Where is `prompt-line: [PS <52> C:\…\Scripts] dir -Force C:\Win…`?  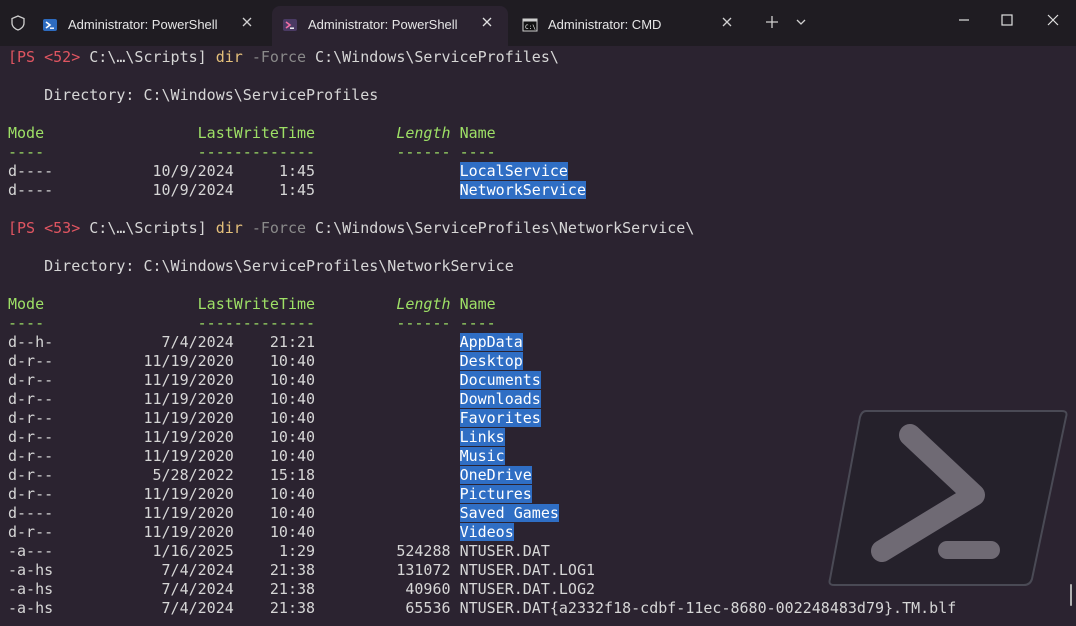 prompt-line: [PS <52> C:\…\Scripts] dir -Force C:\Win… is located at coordinates (538, 57).